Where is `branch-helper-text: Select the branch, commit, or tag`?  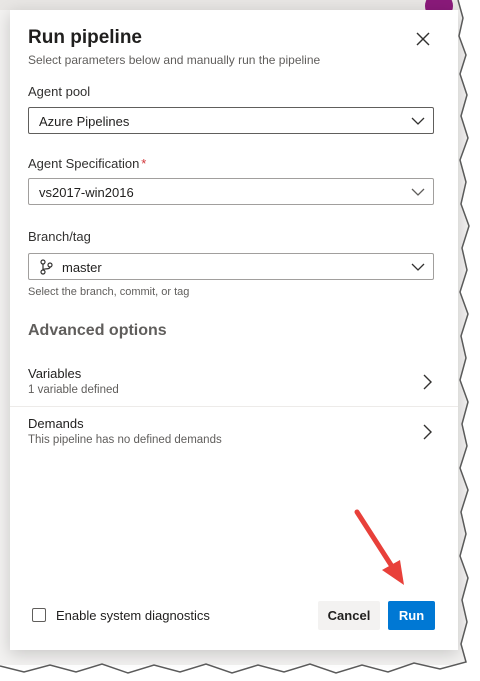 branch-helper-text: Select the branch, commit, or tag is located at coordinates (109, 292).